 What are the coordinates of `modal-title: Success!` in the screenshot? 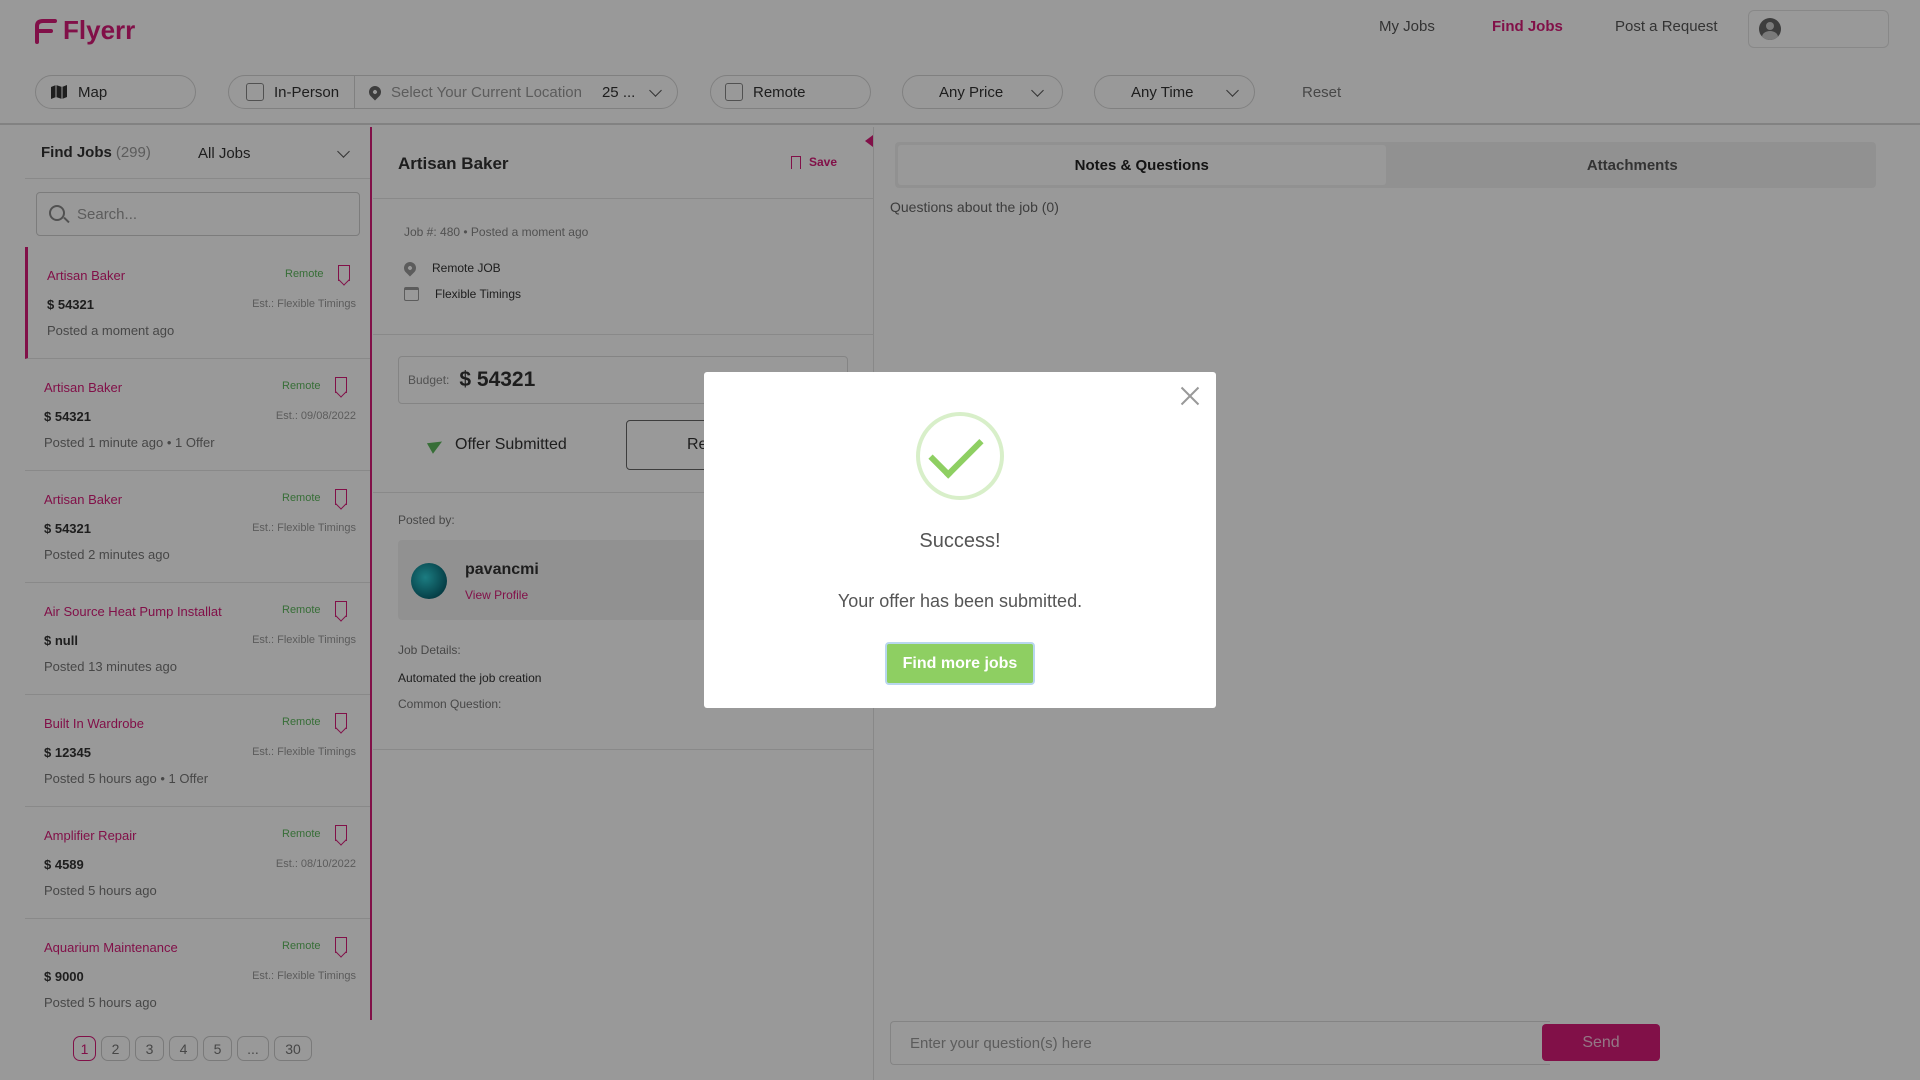 It's located at (960, 541).